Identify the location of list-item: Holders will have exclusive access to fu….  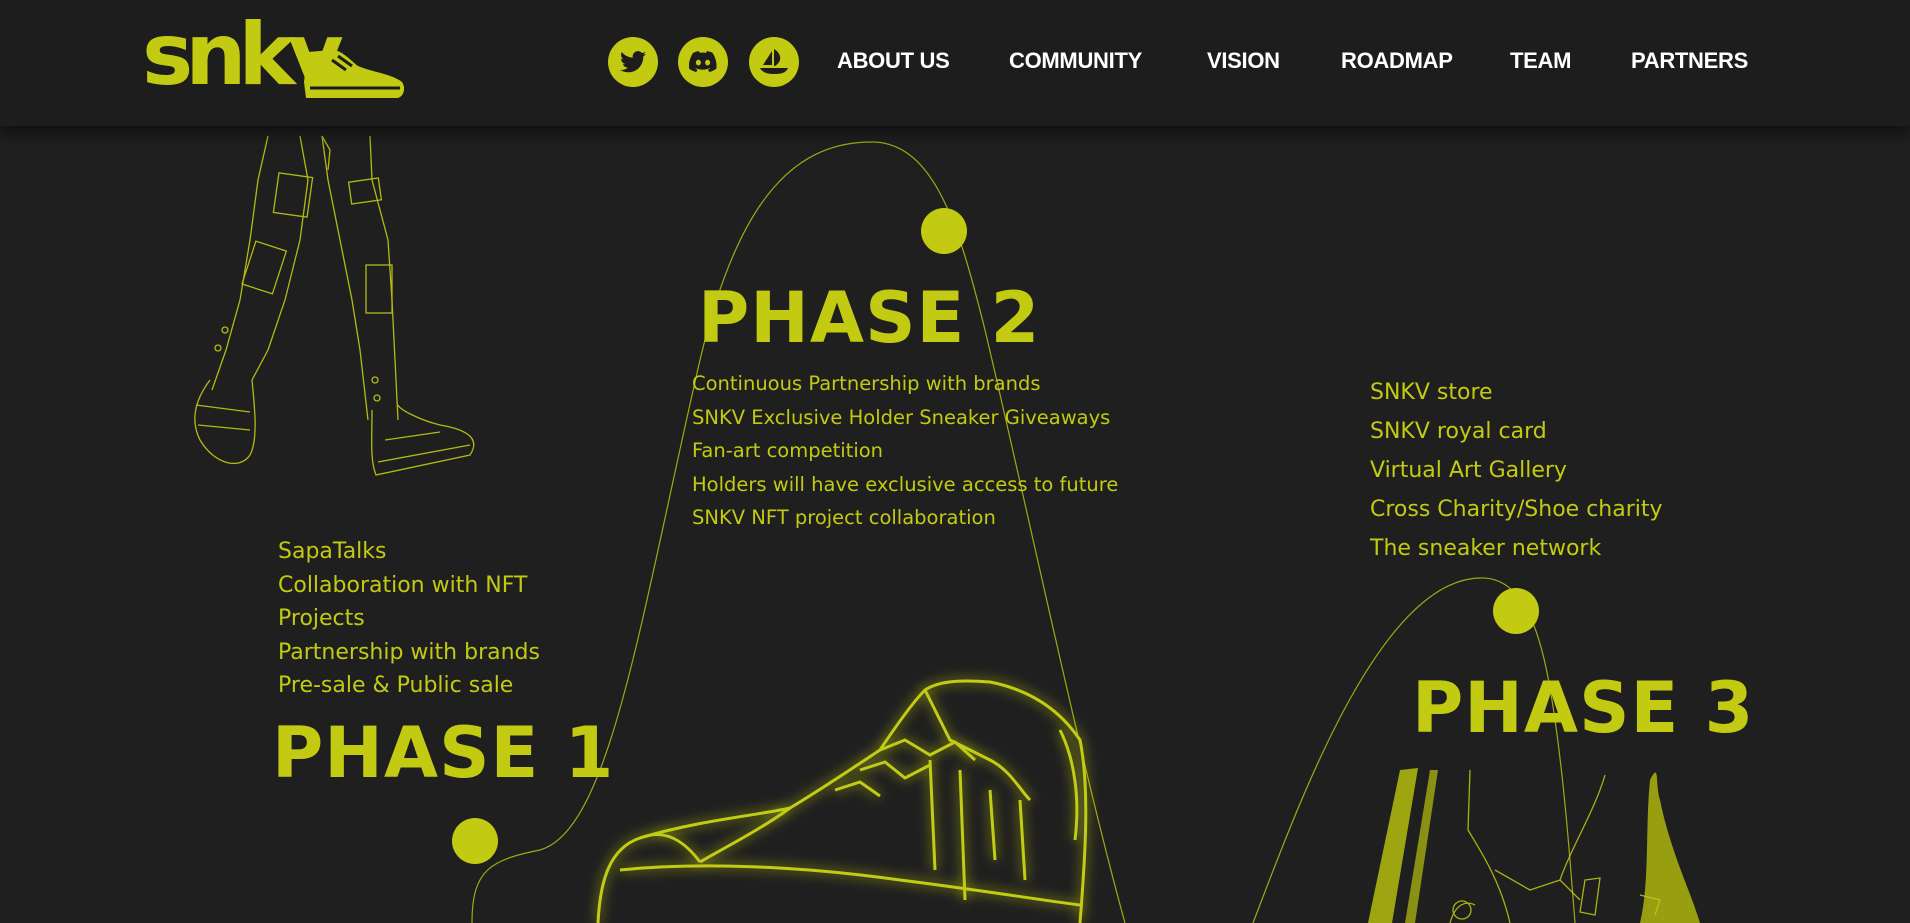
(905, 484).